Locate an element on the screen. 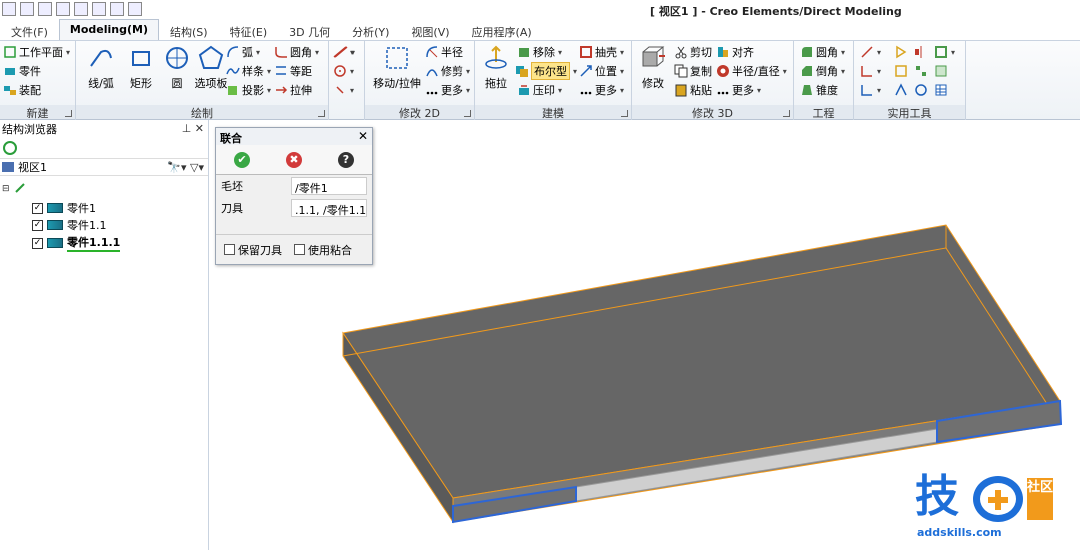 This screenshot has height=553, width=1080. stretch-button: 拉伸 is located at coordinates (293, 90).